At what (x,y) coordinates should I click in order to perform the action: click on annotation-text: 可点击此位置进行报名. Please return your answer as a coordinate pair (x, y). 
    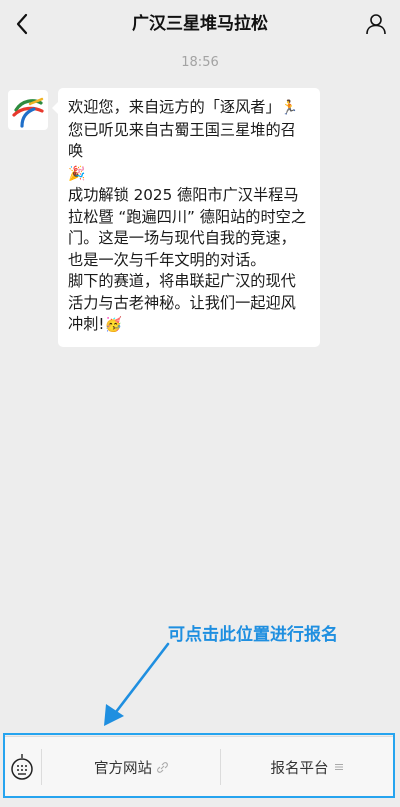
    Looking at the image, I should click on (253, 635).